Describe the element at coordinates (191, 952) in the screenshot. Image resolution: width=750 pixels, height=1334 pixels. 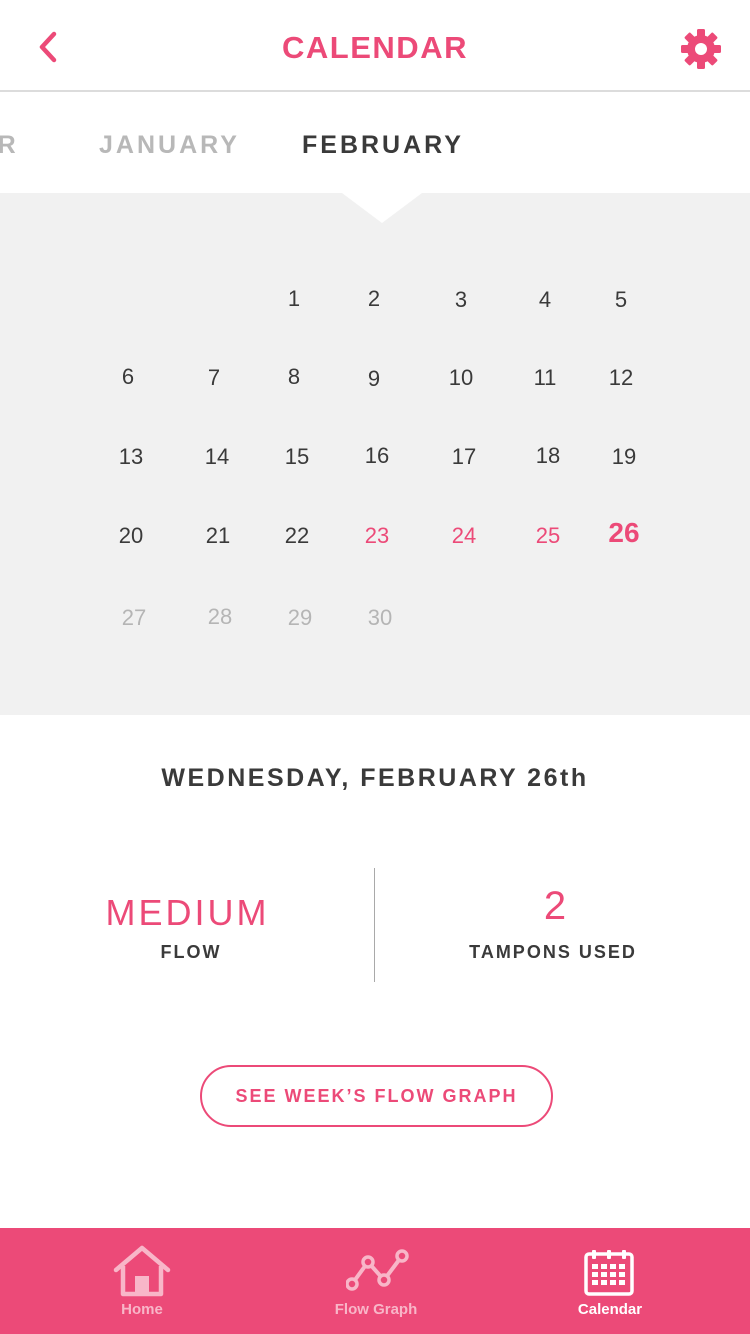
I see `flow-label: FLOW` at that location.